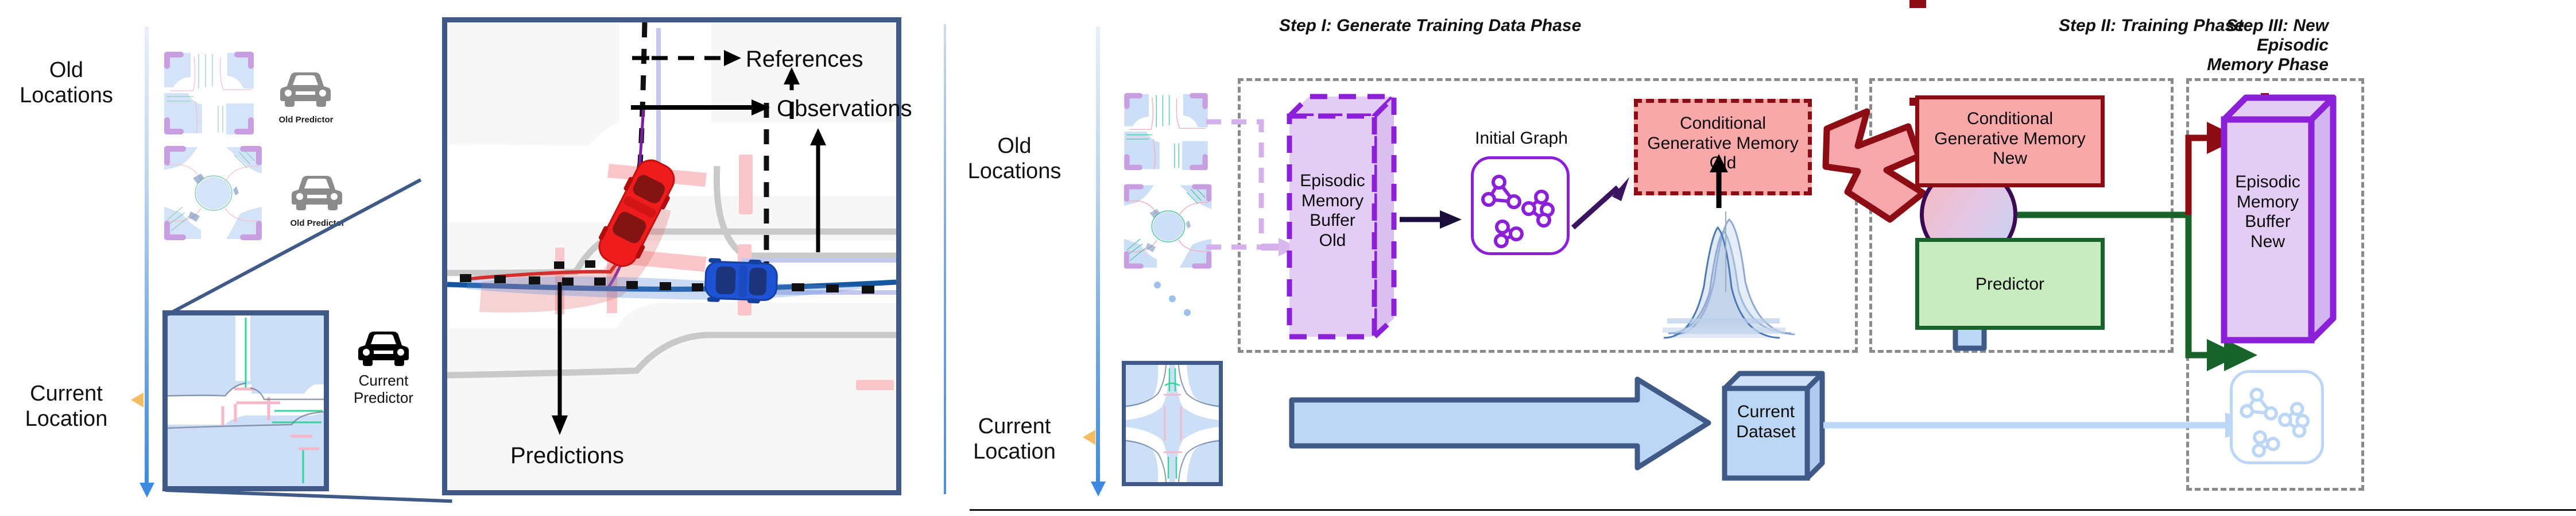 This screenshot has height=516, width=2576. What do you see at coordinates (1920, 4) in the screenshot?
I see `cgm-new-visible` at bounding box center [1920, 4].